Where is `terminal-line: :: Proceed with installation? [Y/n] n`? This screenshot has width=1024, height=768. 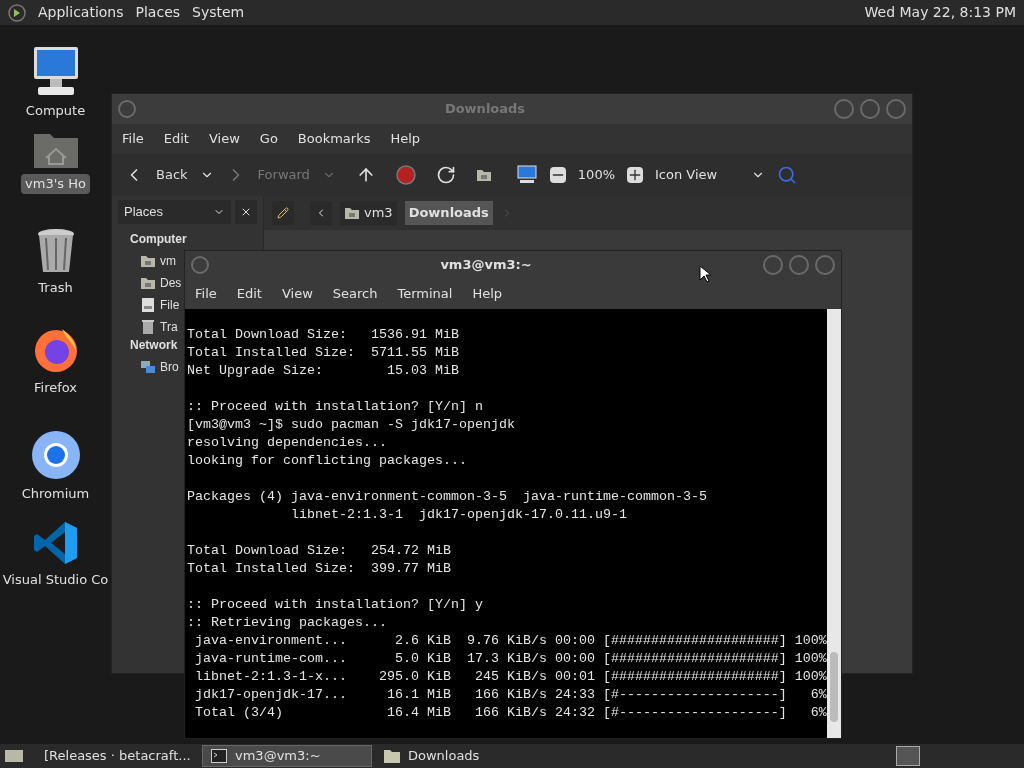
terminal-line: :: Proceed with installation? [Y/n] n is located at coordinates (335, 407).